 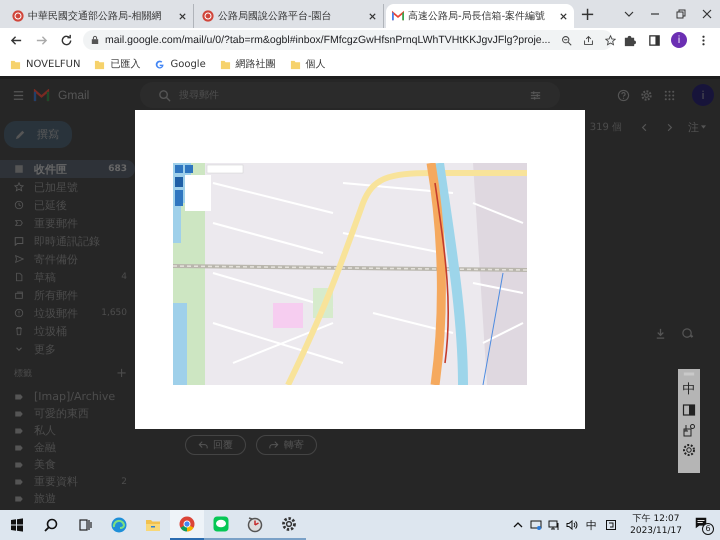 I want to click on clock-icon, so click(x=19, y=205).